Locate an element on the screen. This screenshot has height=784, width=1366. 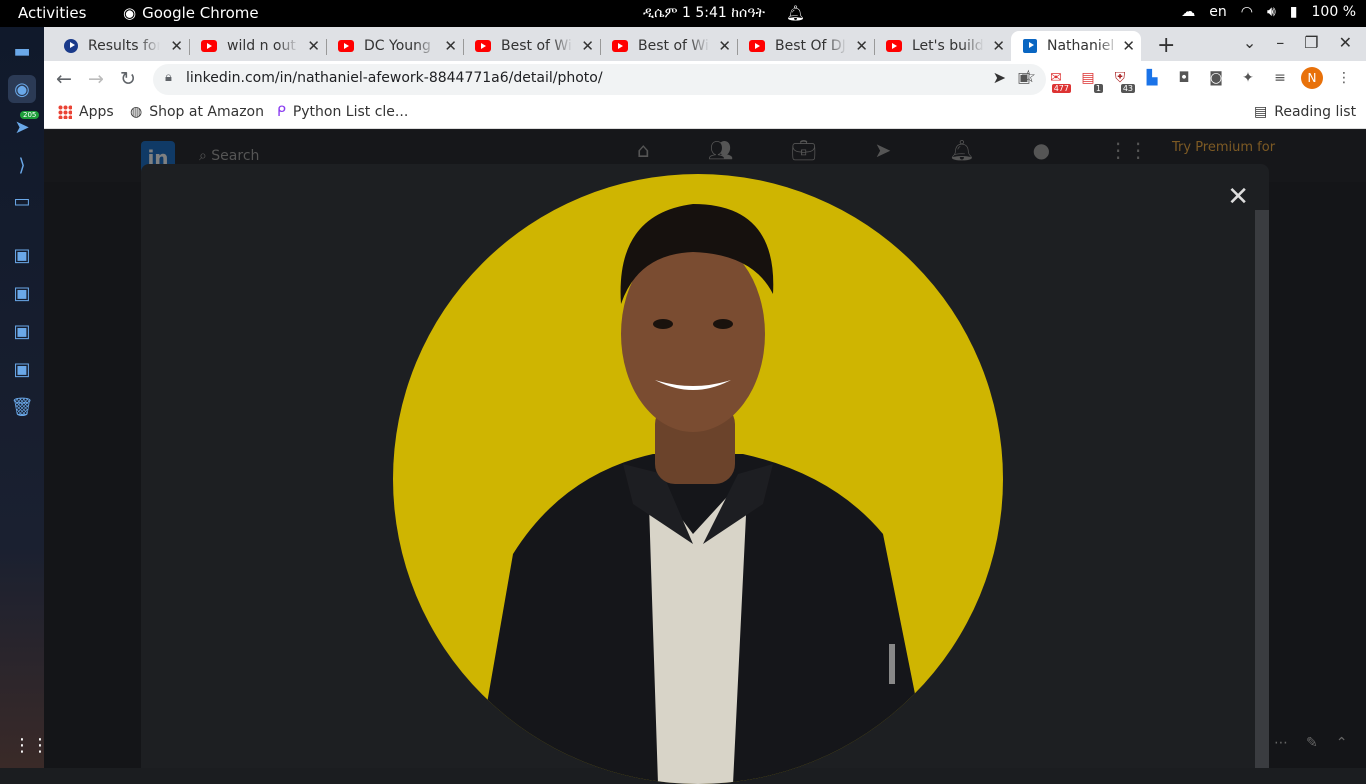
apps-icon is located at coordinates (65, 112).